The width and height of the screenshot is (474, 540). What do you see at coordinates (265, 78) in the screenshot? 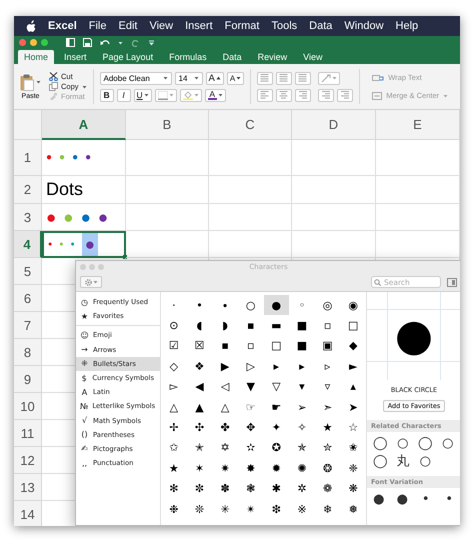
I see `align-top-button` at bounding box center [265, 78].